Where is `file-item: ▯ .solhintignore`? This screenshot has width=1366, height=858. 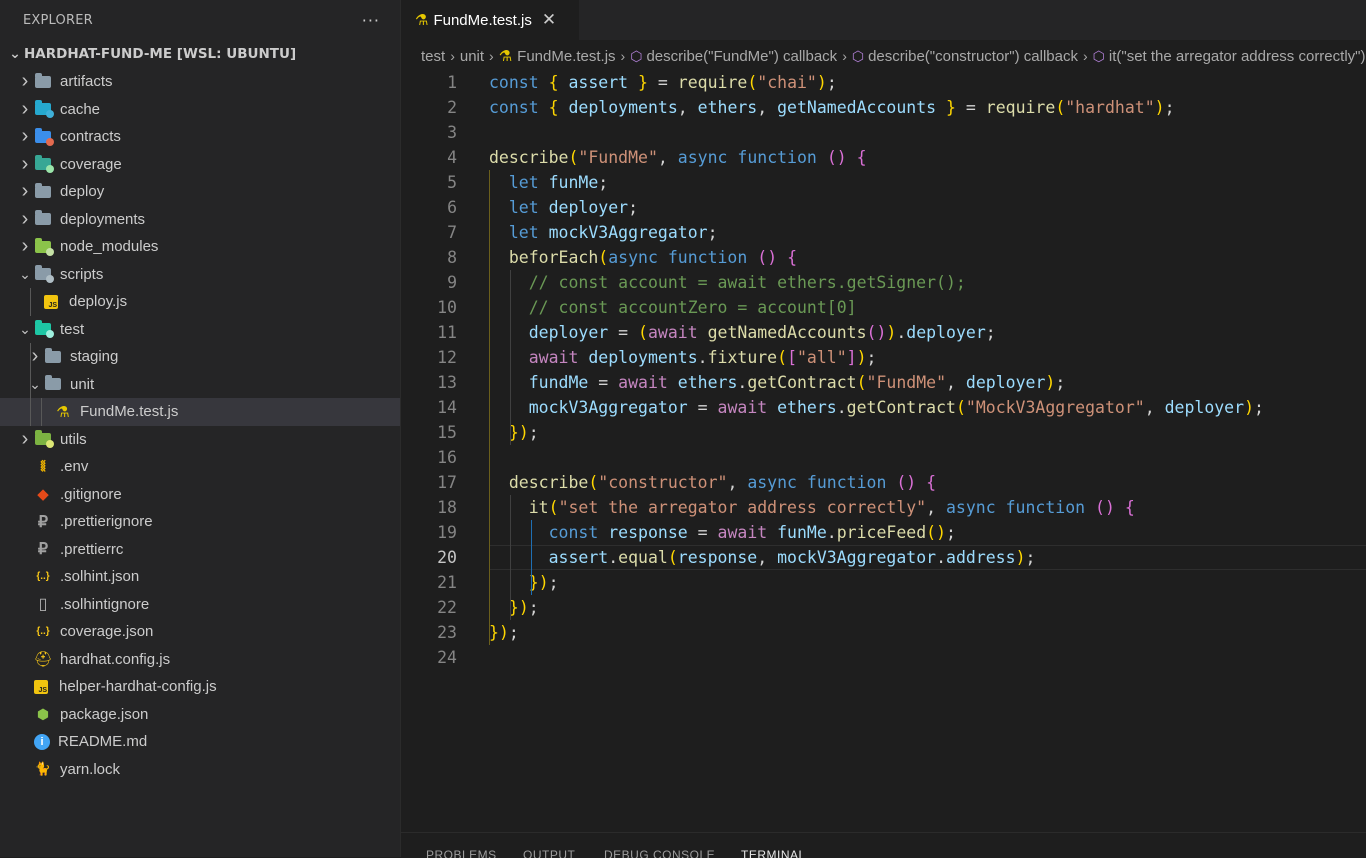 file-item: ▯ .solhintignore is located at coordinates (200, 605).